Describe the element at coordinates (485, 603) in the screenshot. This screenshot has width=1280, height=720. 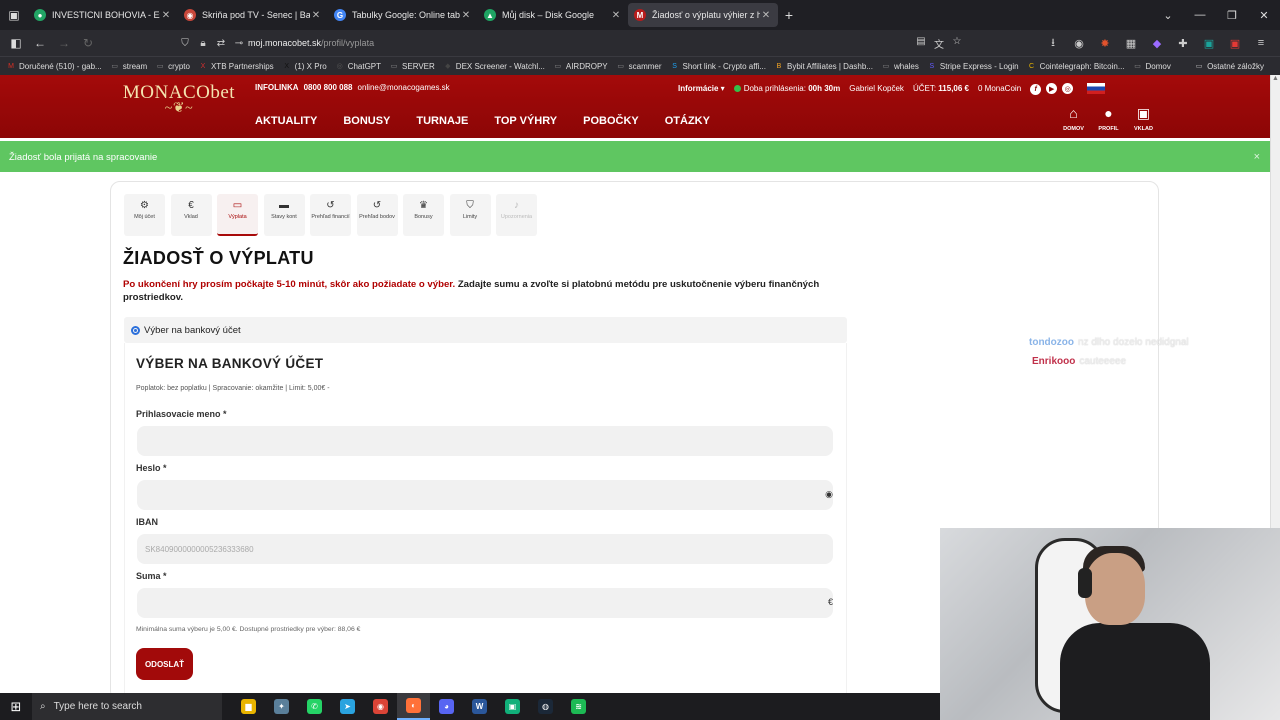
I see `amount-input` at that location.